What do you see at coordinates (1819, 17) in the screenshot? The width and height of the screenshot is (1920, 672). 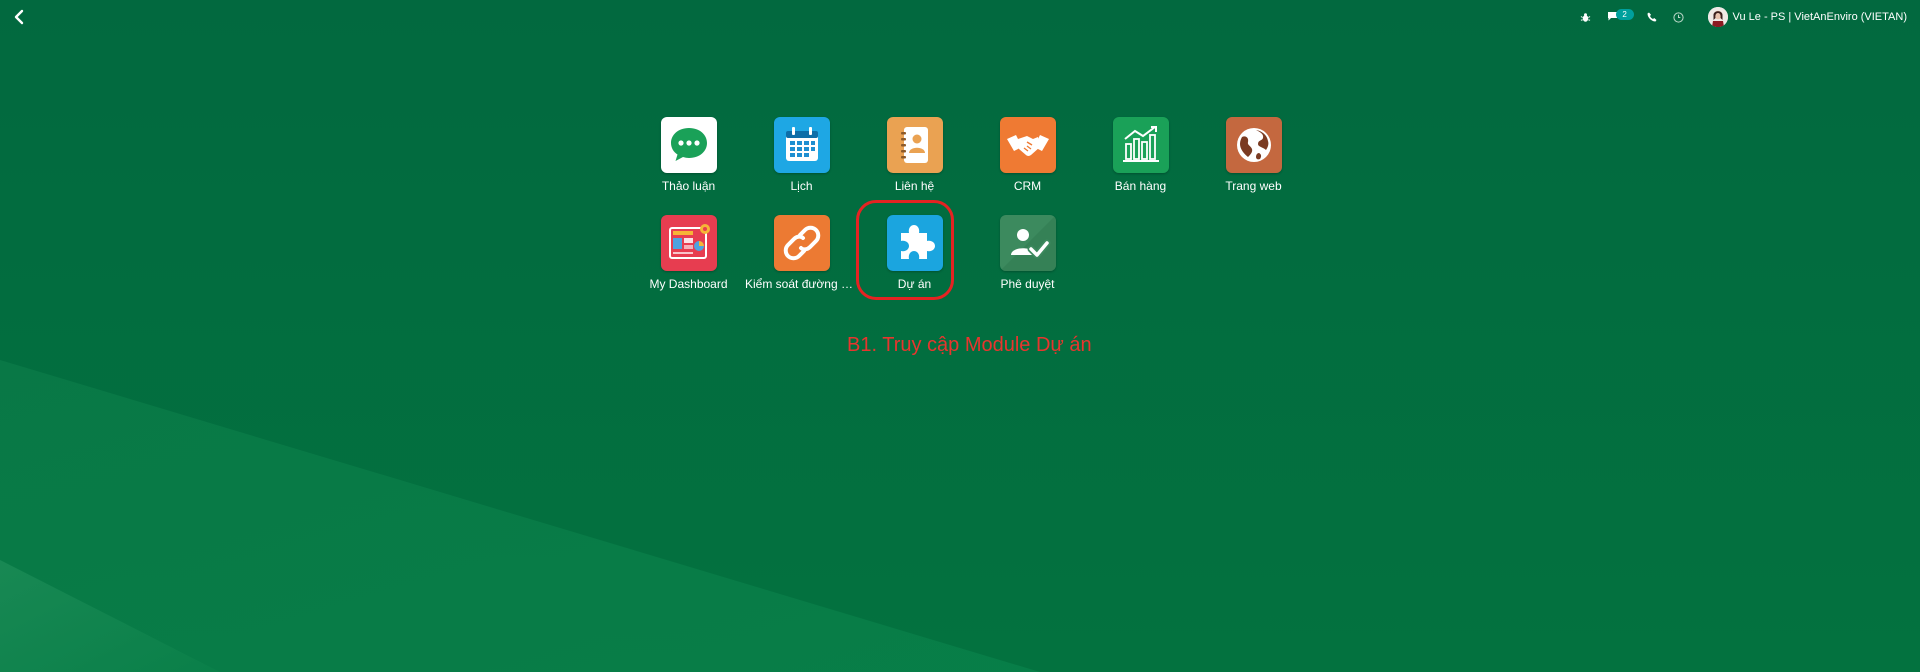 I see `user-name: Vu Le - PS | VietAnEnviro (VIETAN)` at bounding box center [1819, 17].